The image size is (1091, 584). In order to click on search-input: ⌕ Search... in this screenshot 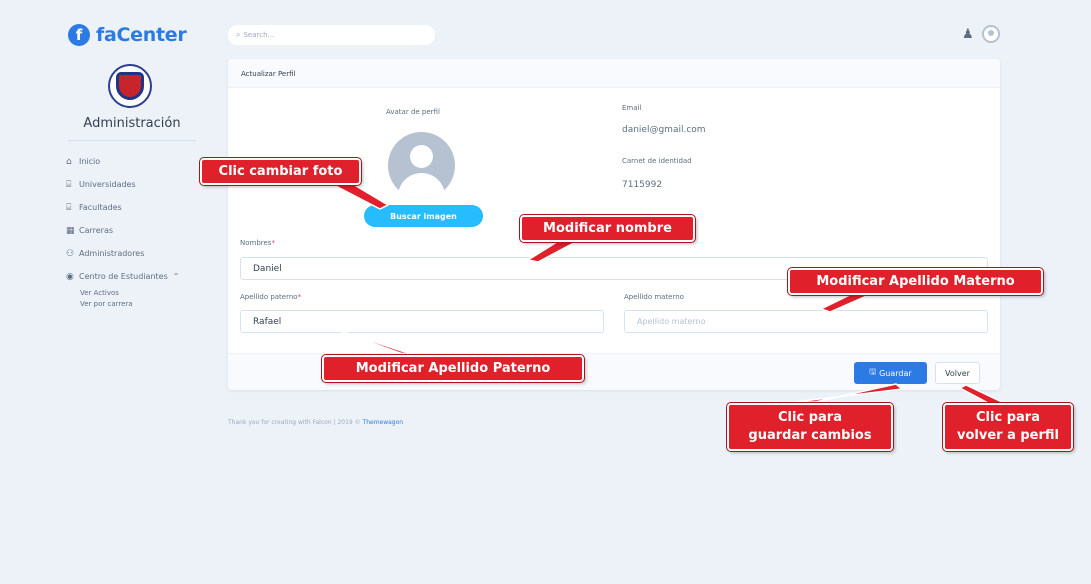, I will do `click(331, 35)`.